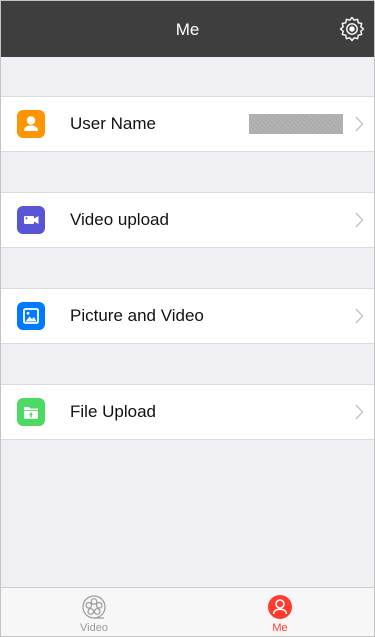 The width and height of the screenshot is (375, 637). What do you see at coordinates (296, 124) in the screenshot?
I see `user-name-value-redacted` at bounding box center [296, 124].